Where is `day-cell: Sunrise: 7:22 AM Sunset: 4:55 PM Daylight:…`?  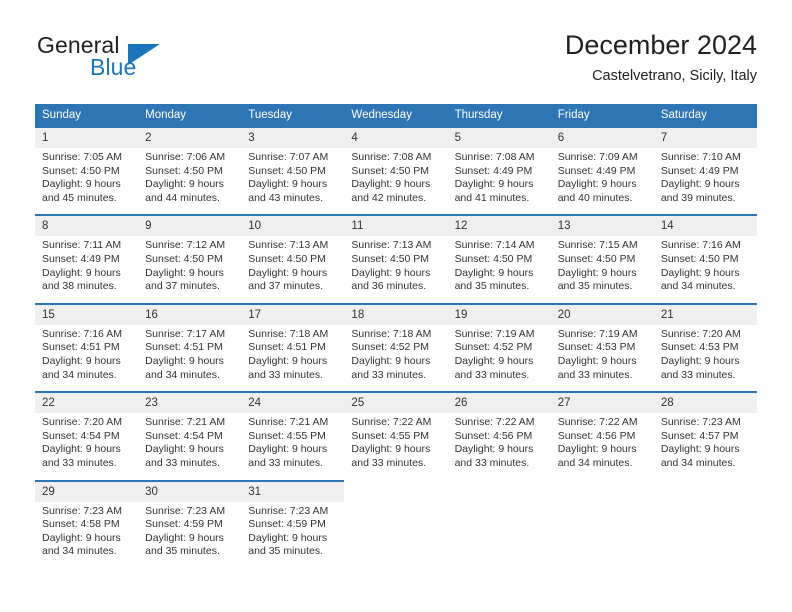
day-cell: Sunrise: 7:22 AM Sunset: 4:55 PM Daylight:… is located at coordinates (396, 447).